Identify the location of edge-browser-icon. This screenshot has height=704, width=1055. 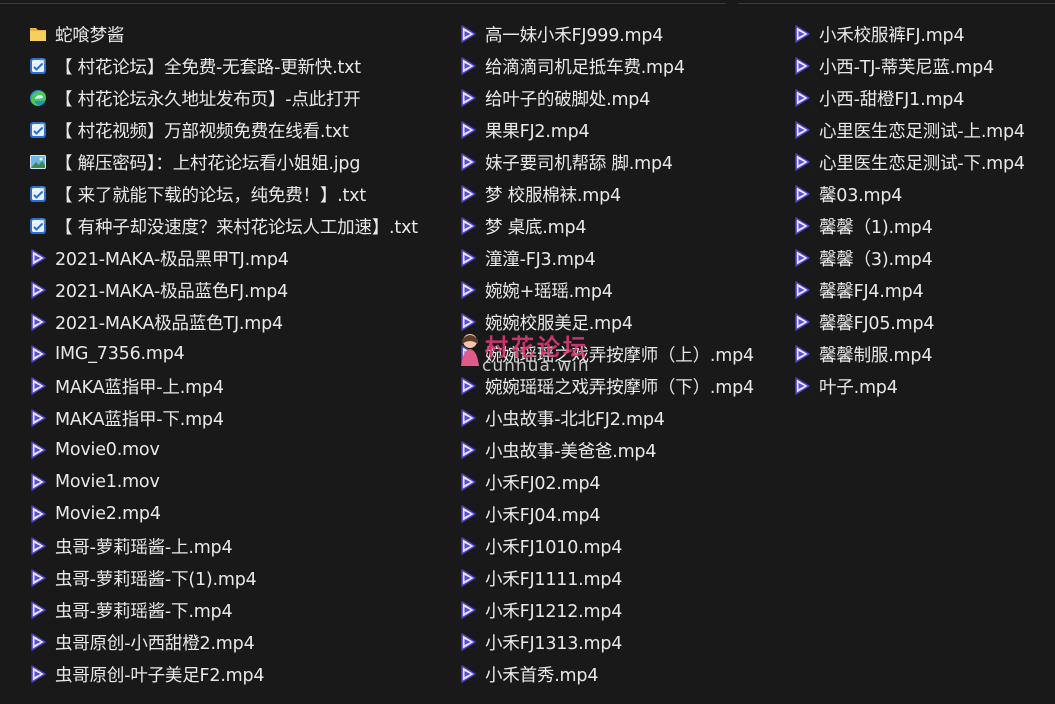
(38, 98).